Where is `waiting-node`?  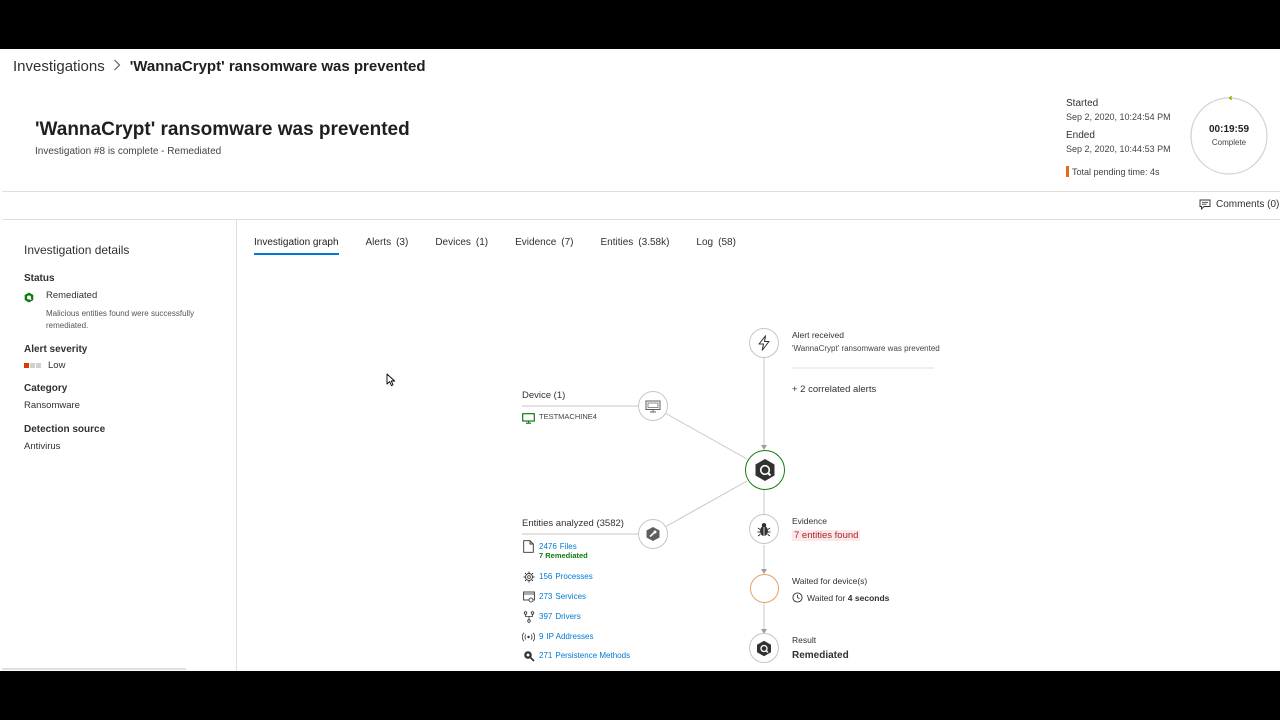
waiting-node is located at coordinates (764, 588).